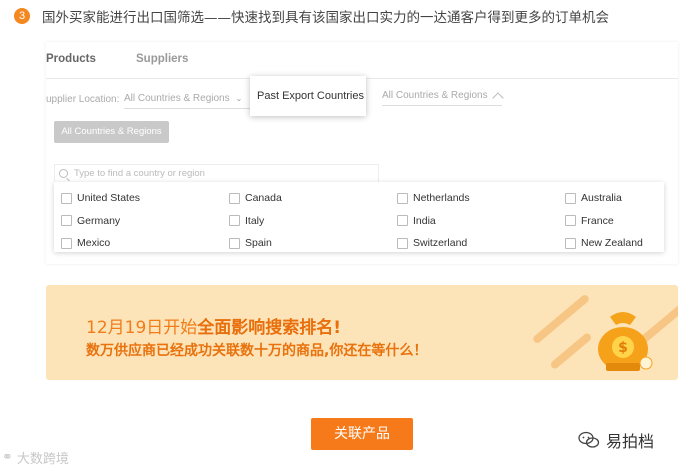 The height and width of the screenshot is (470, 681). Describe the element at coordinates (7, 457) in the screenshot. I see `weibo-icon: ⚭` at that location.